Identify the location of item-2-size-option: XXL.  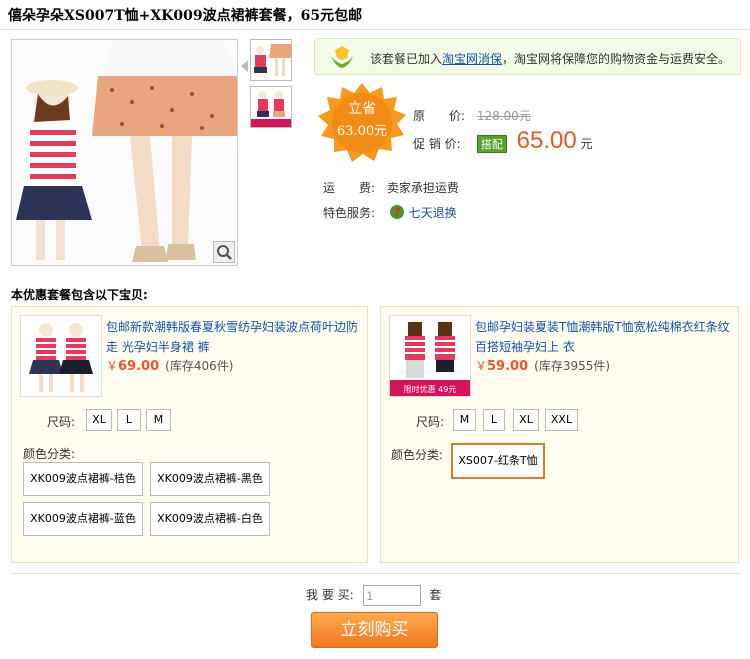
(561, 420).